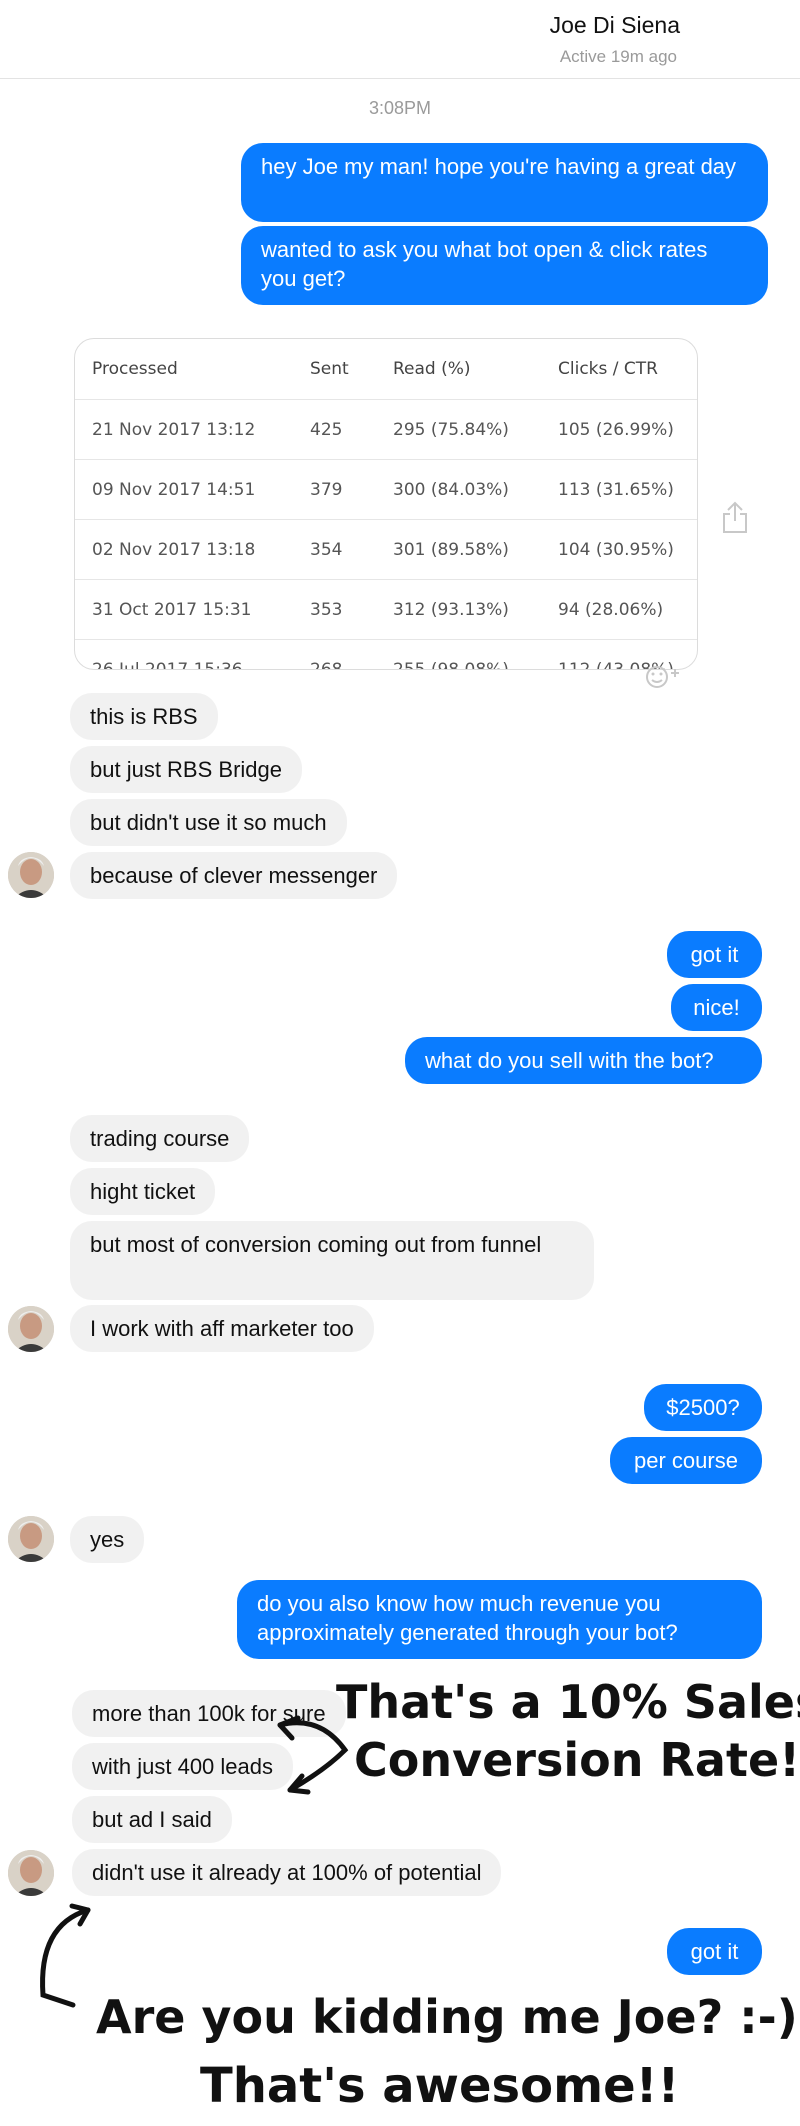  Describe the element at coordinates (475, 609) in the screenshot. I see `table-cell: 312 (93.13%)` at that location.